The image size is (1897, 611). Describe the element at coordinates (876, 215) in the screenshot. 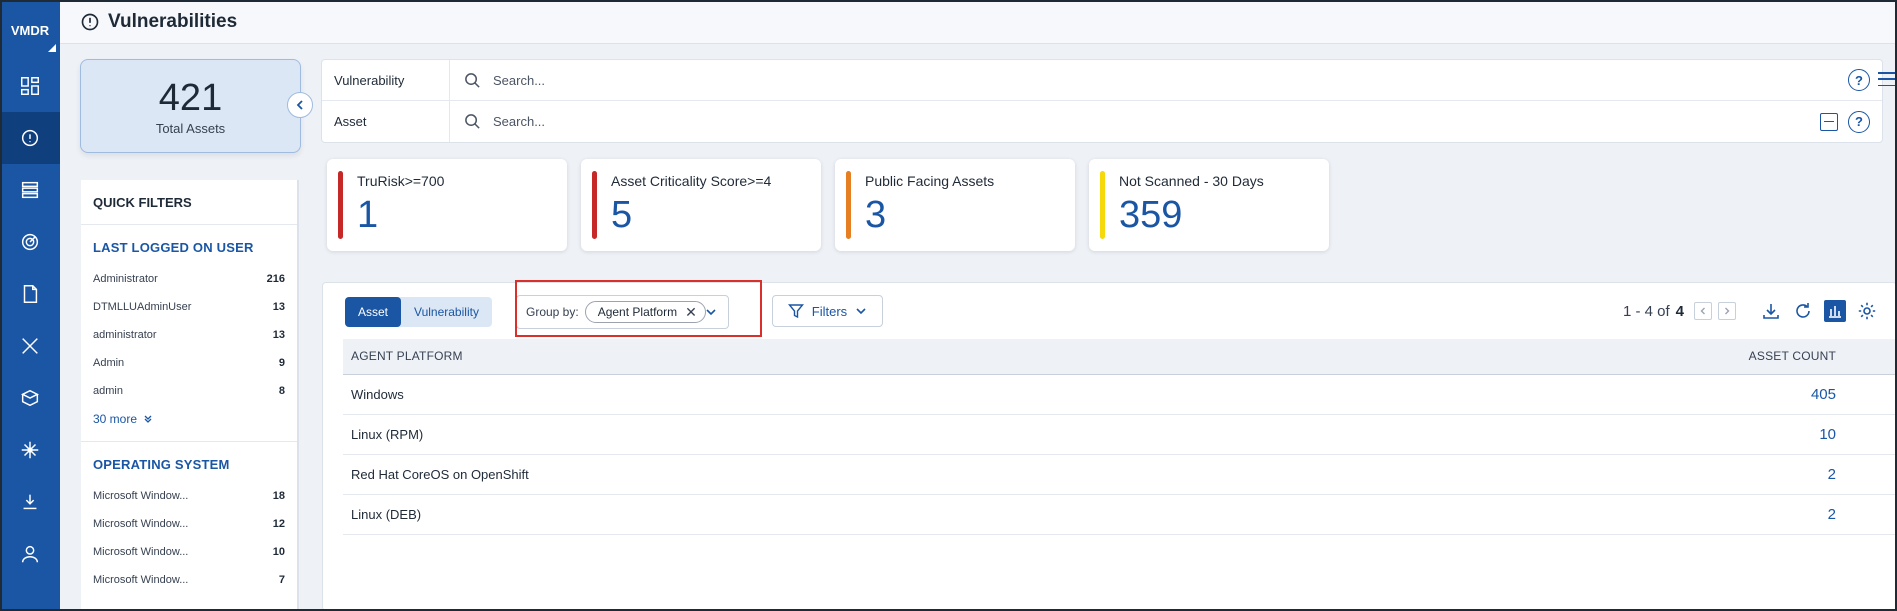

I see `kpi-value: 3` at that location.